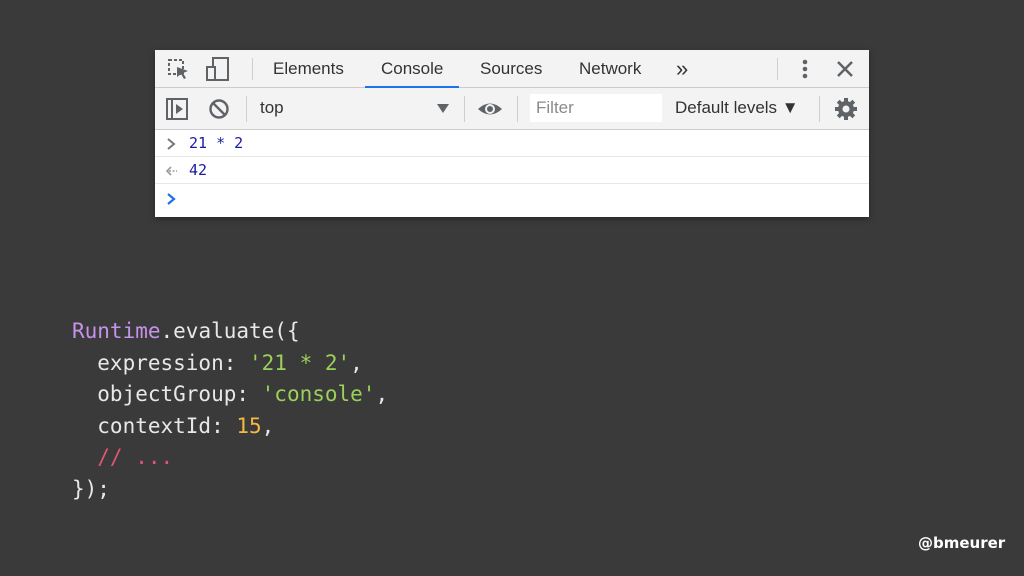  What do you see at coordinates (962, 543) in the screenshot?
I see `author-credit: @bmeurer` at bounding box center [962, 543].